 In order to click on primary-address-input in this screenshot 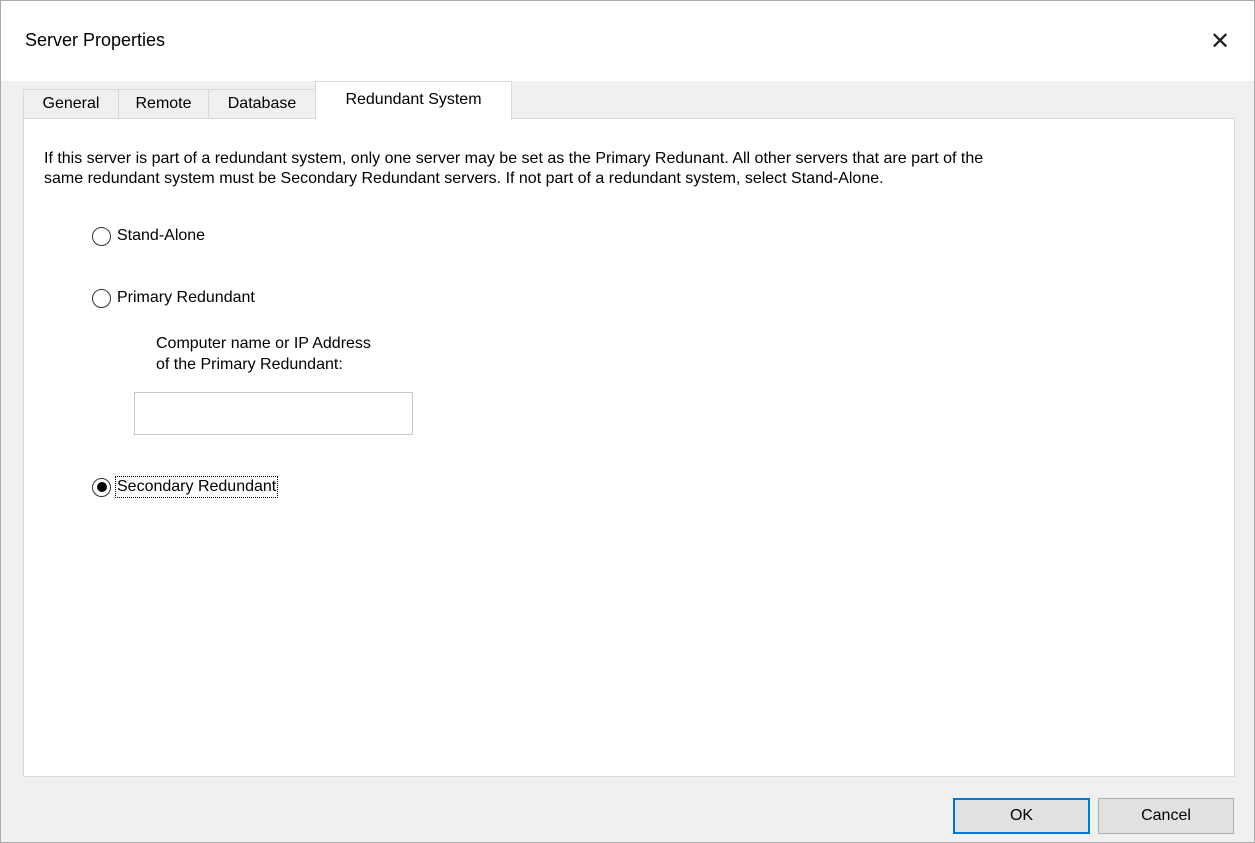, I will do `click(273, 413)`.